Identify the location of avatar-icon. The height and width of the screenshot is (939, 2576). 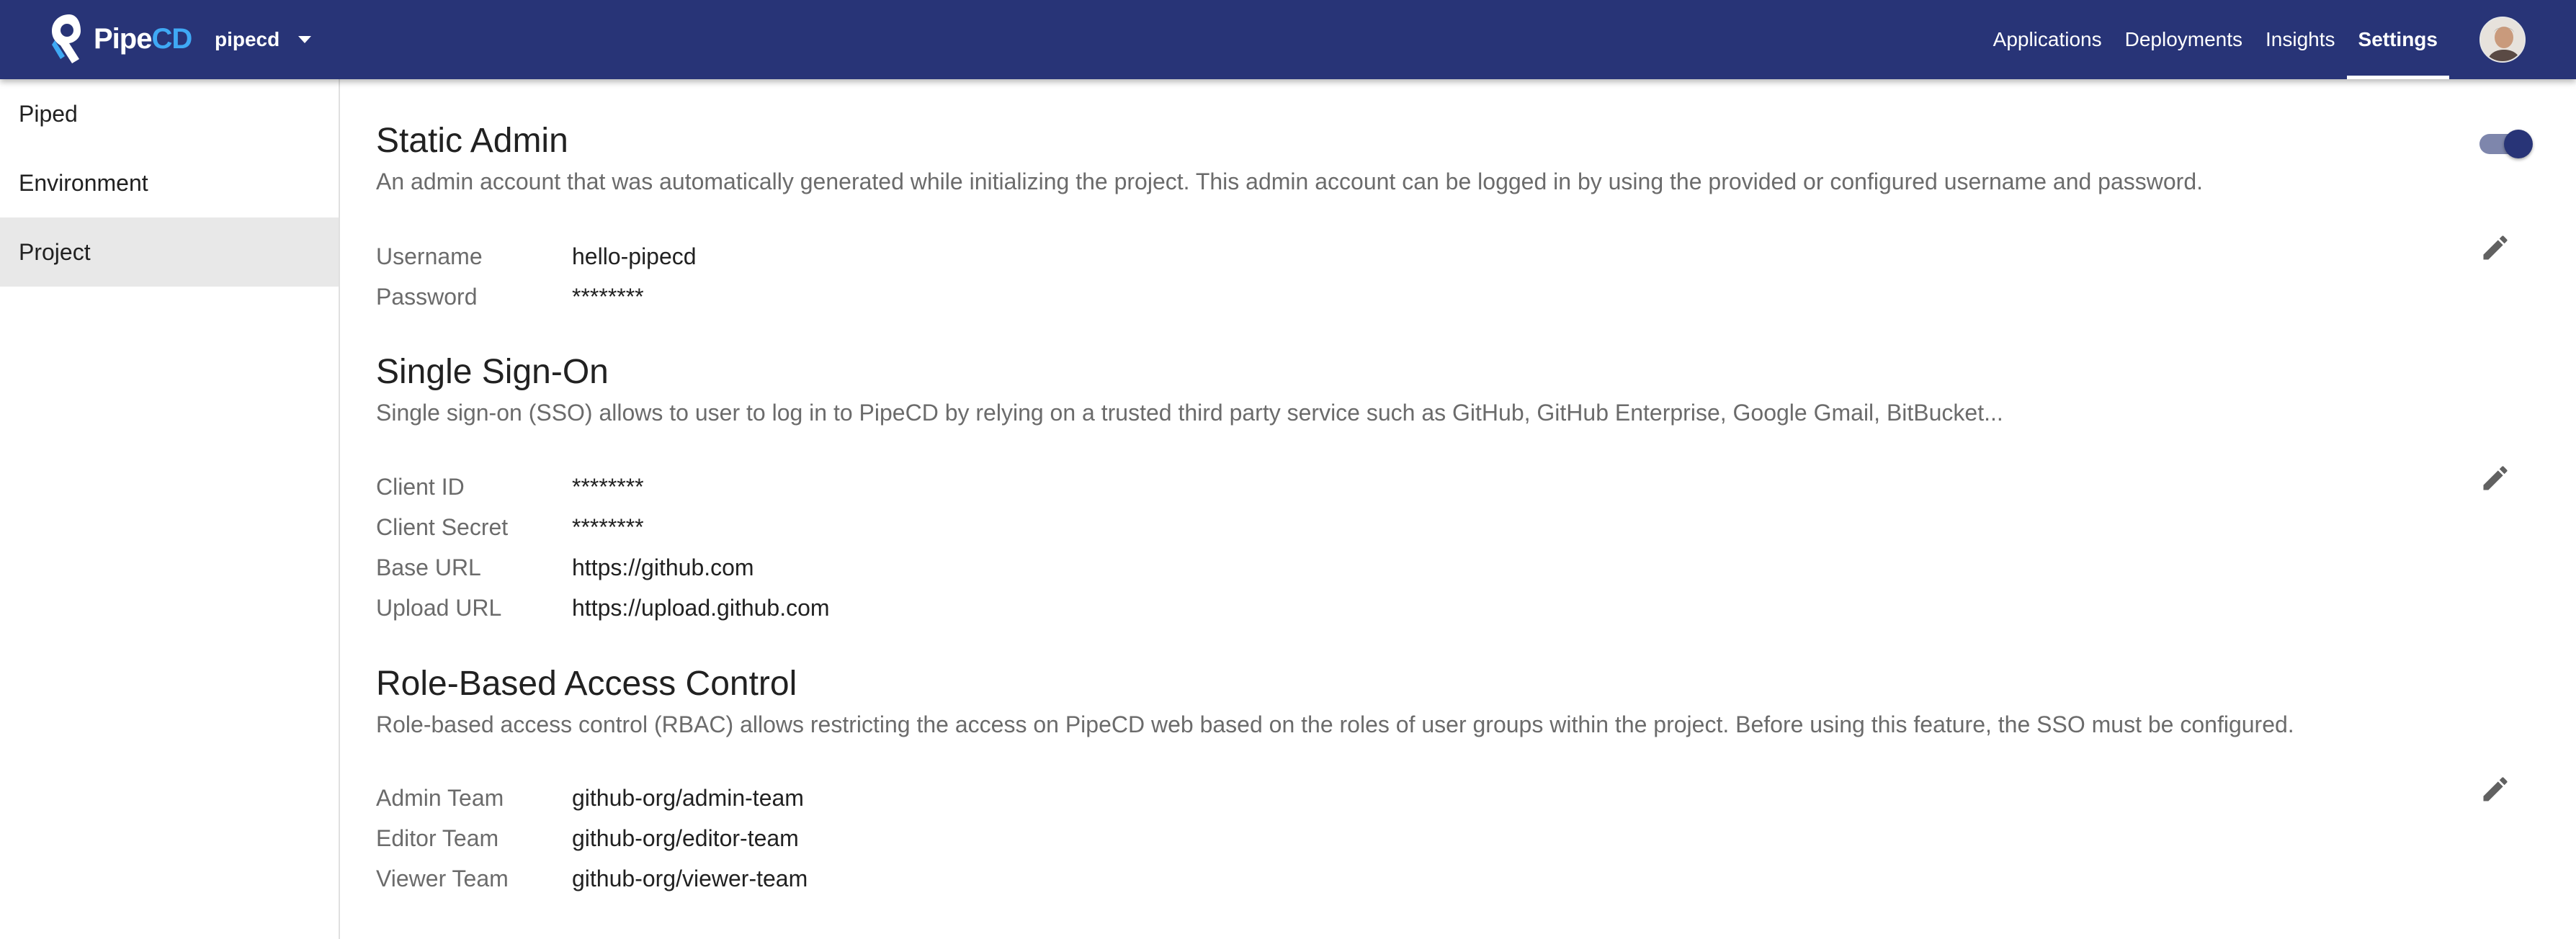
(2502, 39).